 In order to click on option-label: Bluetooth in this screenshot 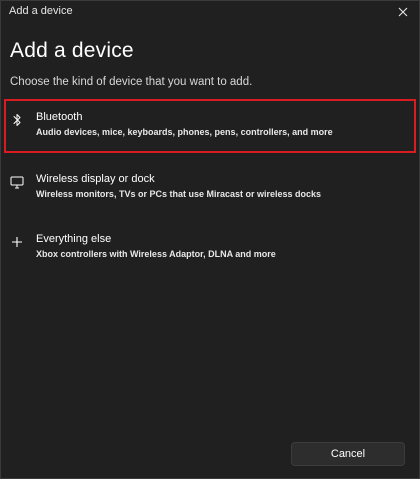, I will do `click(59, 117)`.